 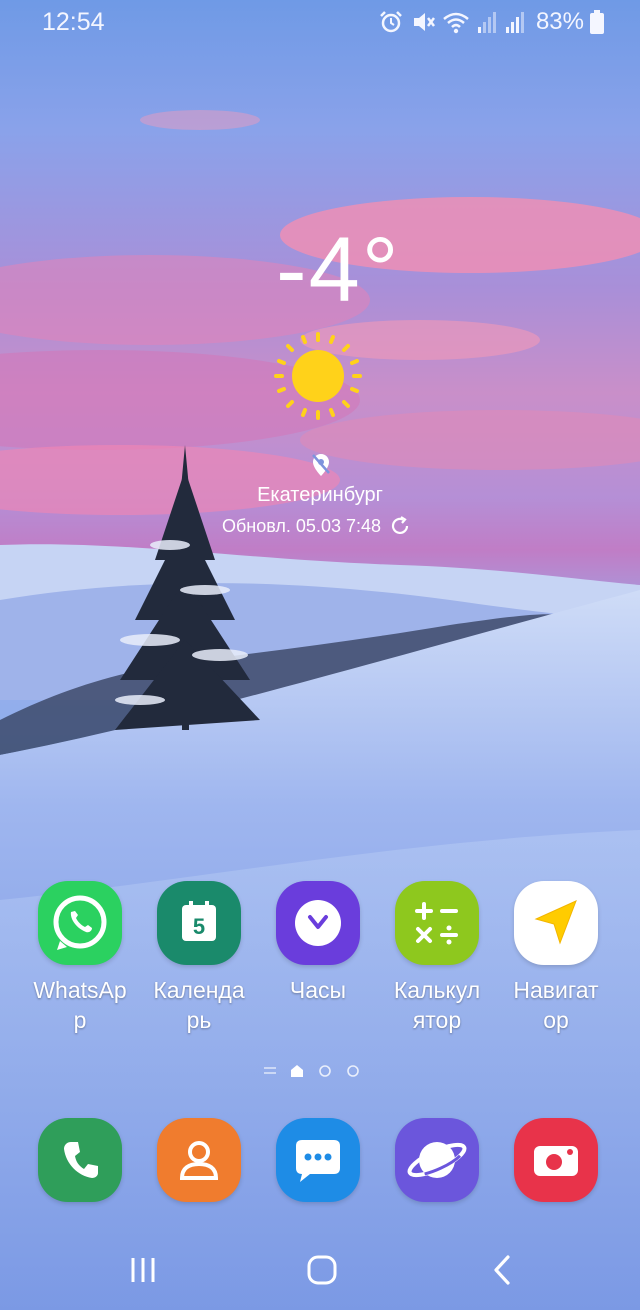 What do you see at coordinates (80, 923) in the screenshot?
I see `whatsapp-icon` at bounding box center [80, 923].